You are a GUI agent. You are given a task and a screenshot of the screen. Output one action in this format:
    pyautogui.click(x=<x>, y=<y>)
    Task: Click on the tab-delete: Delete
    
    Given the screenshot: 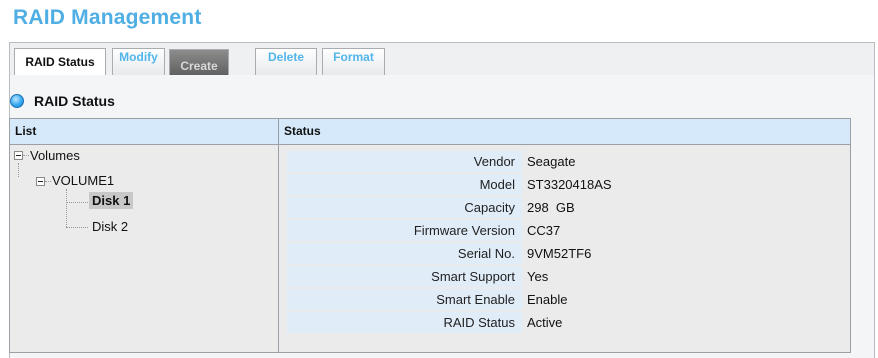 What is the action you would take?
    pyautogui.click(x=286, y=62)
    